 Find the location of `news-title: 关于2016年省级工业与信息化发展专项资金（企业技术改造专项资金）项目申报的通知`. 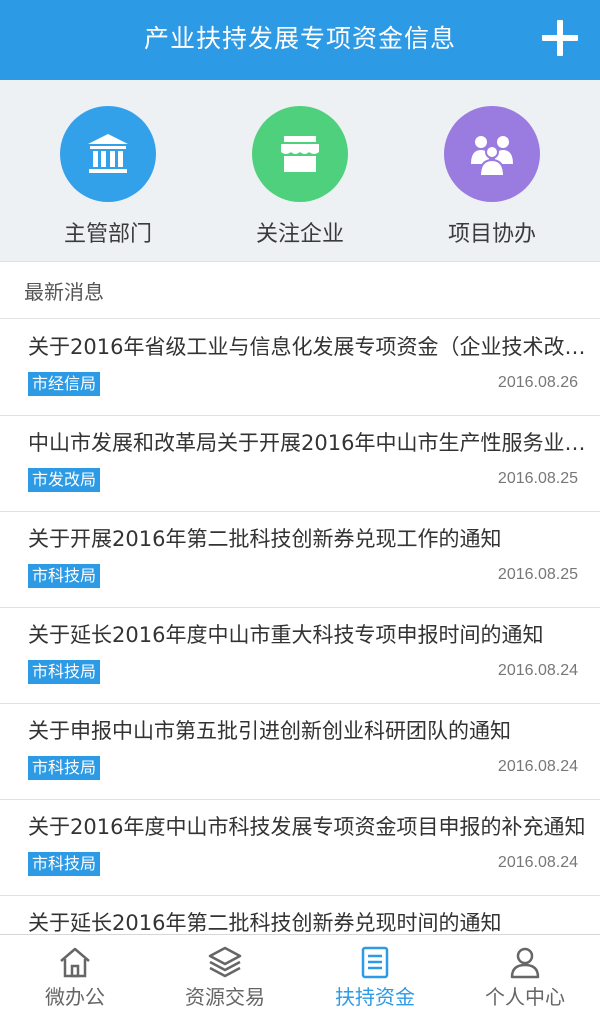

news-title: 关于2016年省级工业与信息化发展专项资金（企业技术改造专项资金）项目申报的通知 is located at coordinates (307, 347).